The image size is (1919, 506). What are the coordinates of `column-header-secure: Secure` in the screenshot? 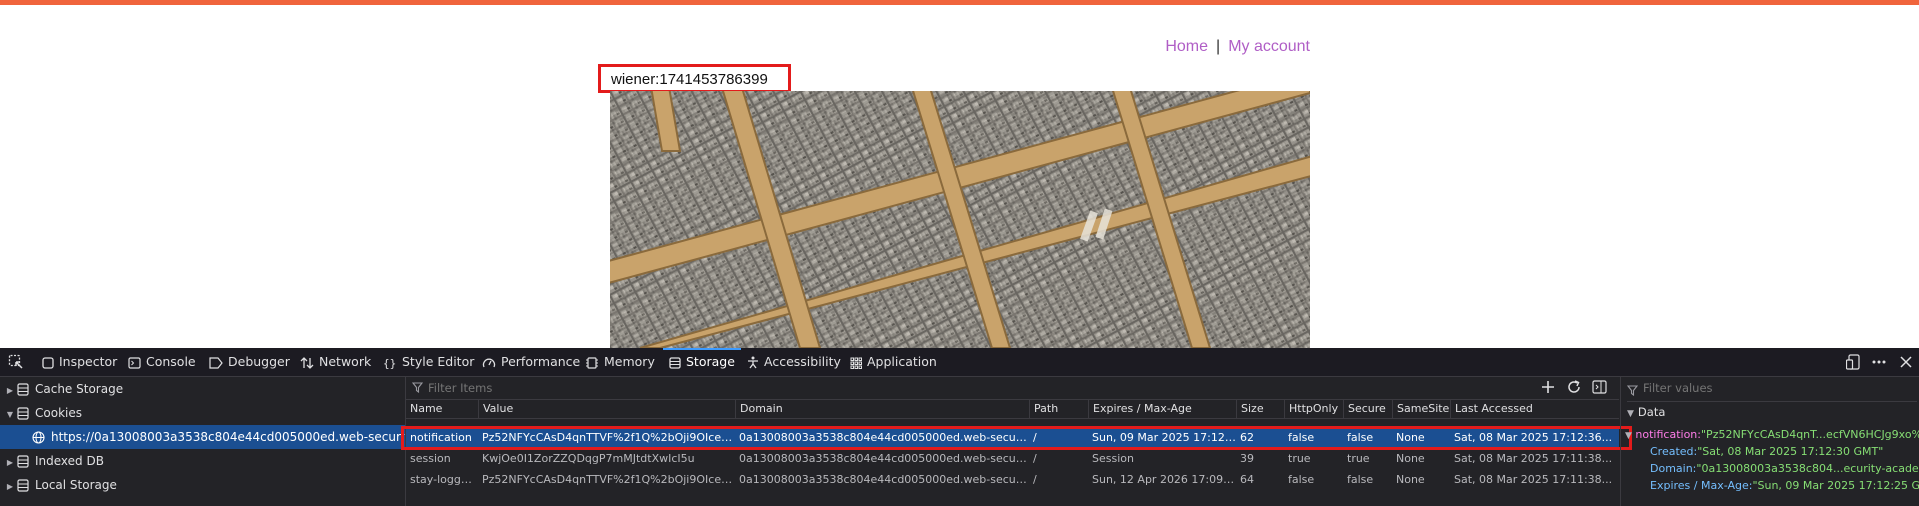 It's located at (1367, 409).